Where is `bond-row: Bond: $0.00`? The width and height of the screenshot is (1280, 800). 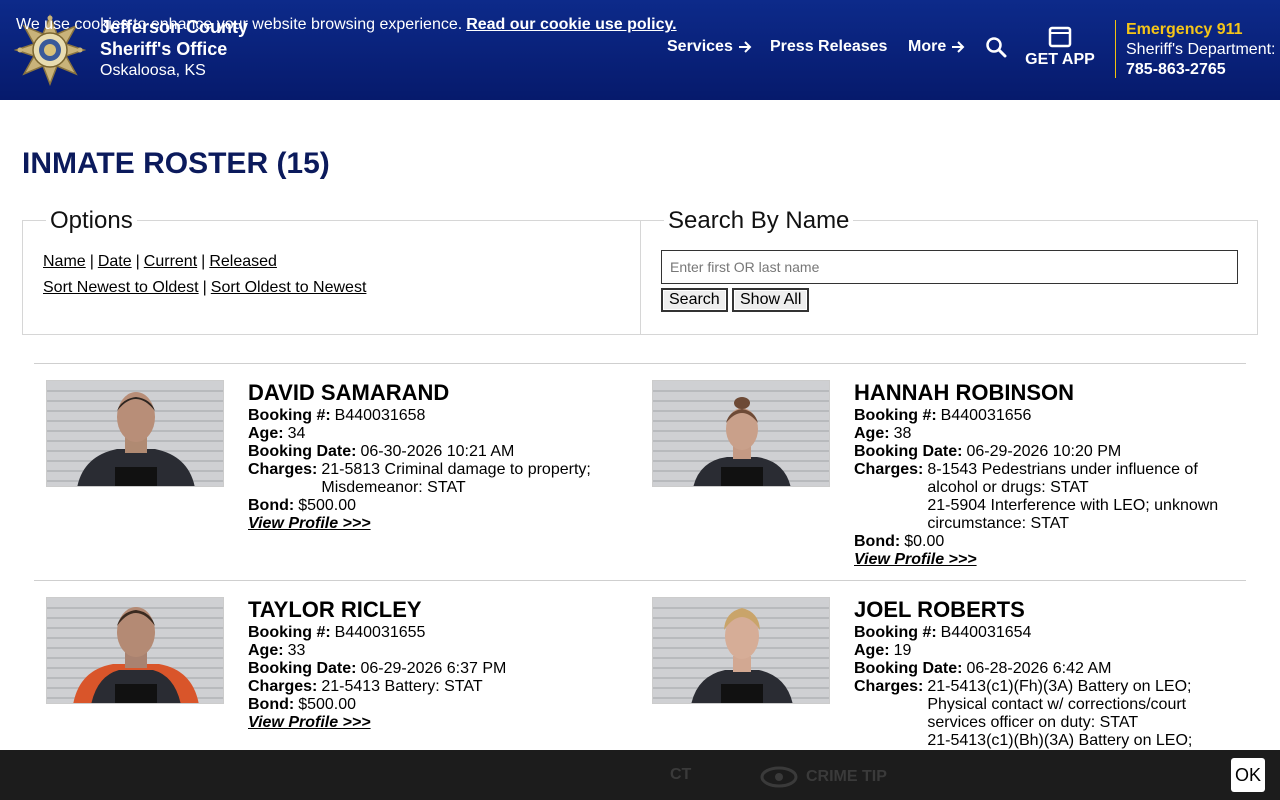 bond-row: Bond: $0.00 is located at coordinates (1044, 542).